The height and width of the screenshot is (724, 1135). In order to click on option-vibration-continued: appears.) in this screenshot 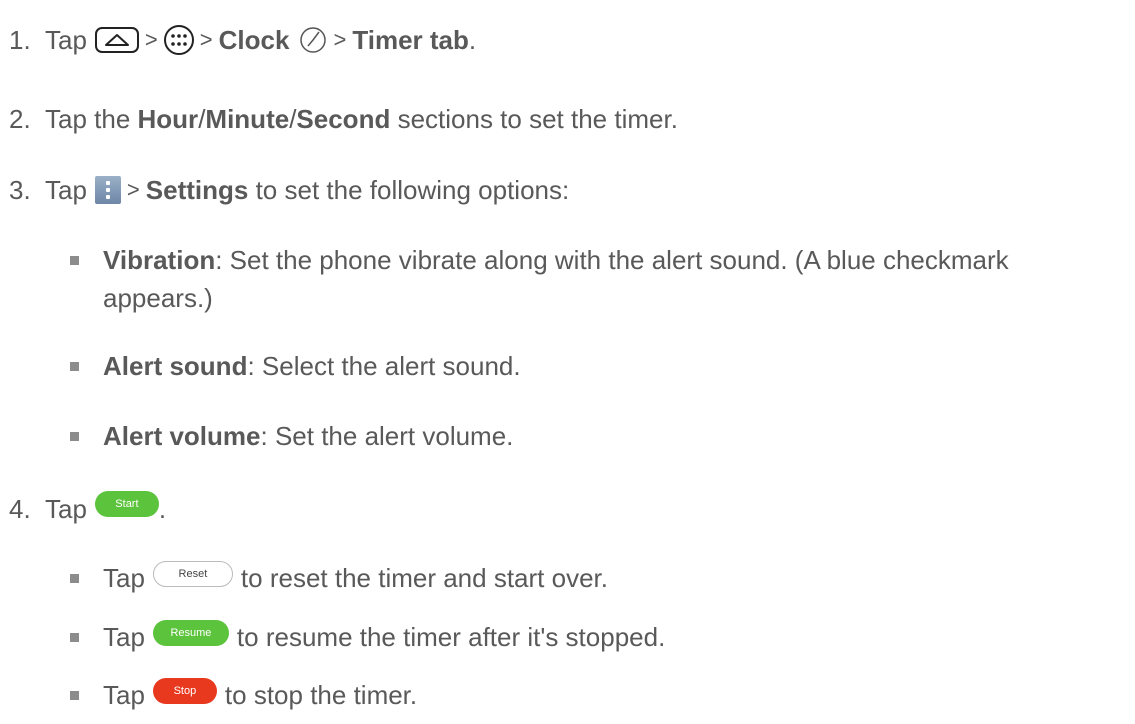, I will do `click(158, 298)`.